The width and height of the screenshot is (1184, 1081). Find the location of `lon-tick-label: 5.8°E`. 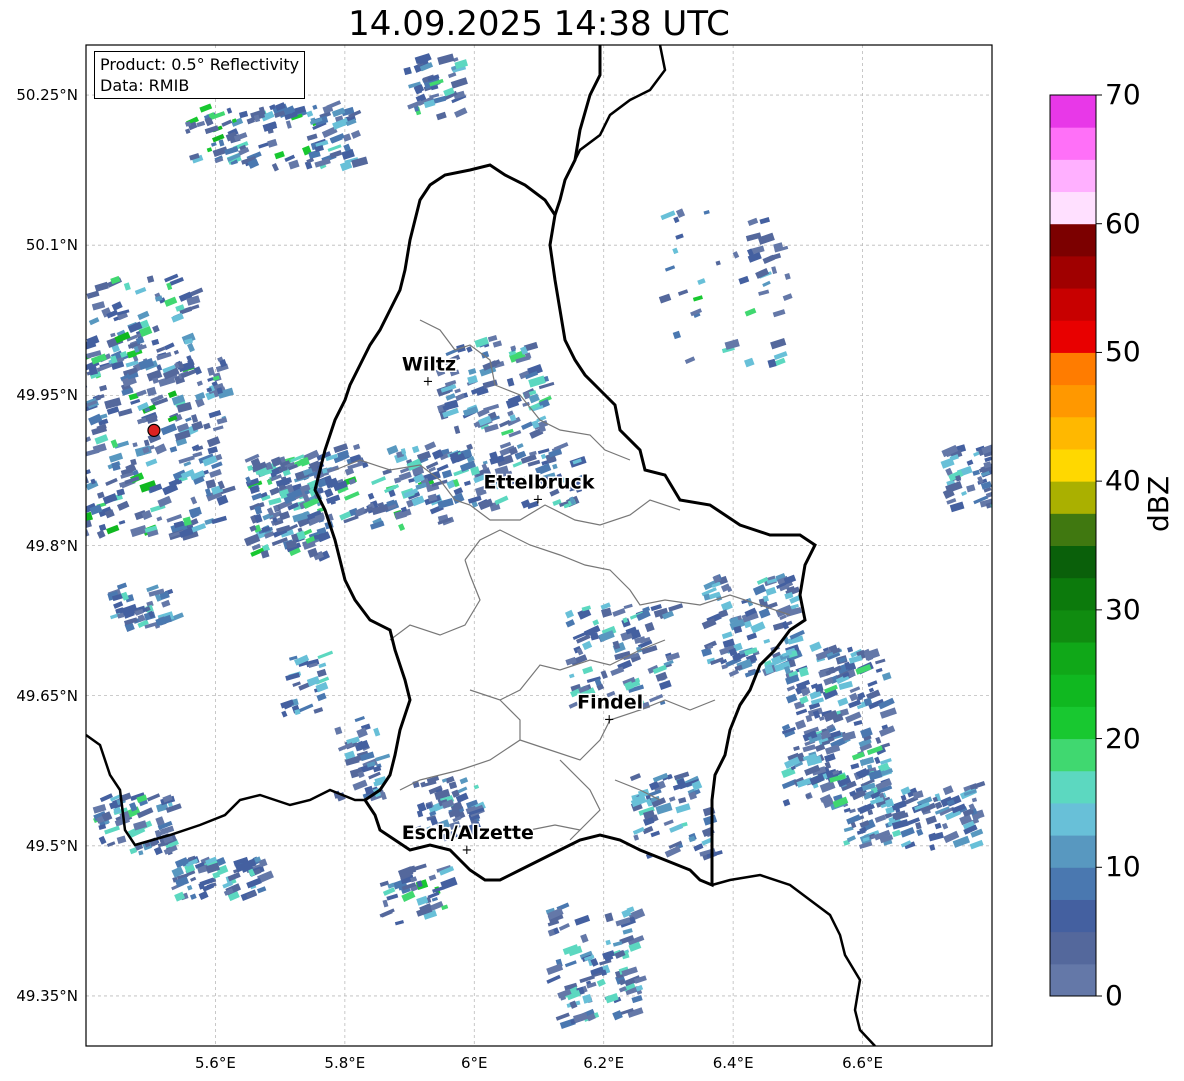

lon-tick-label: 5.8°E is located at coordinates (345, 1063).